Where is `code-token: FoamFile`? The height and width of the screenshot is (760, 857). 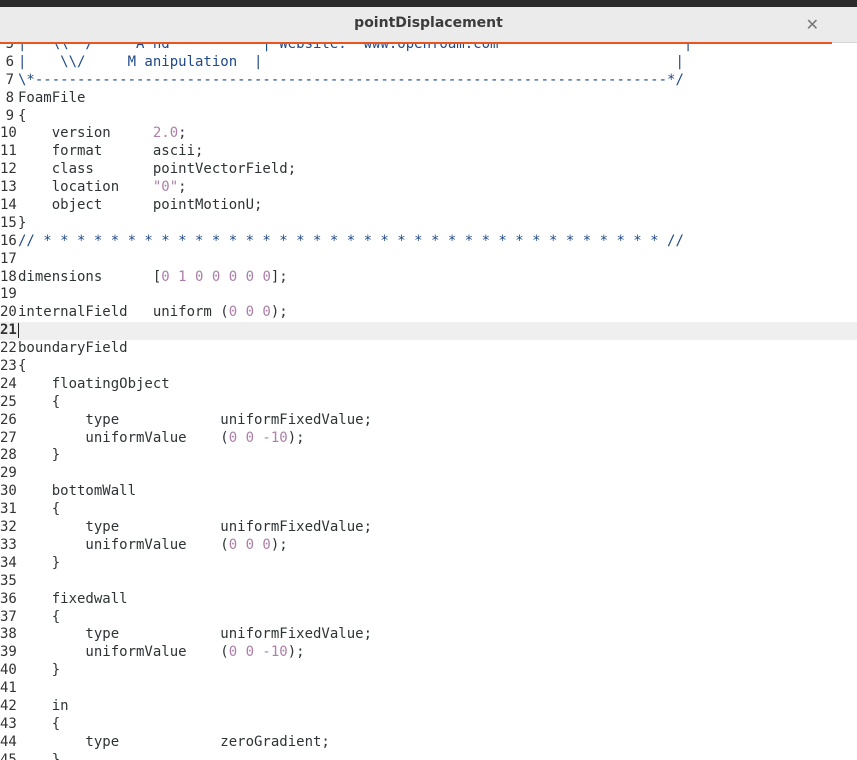
code-token: FoamFile is located at coordinates (52, 97).